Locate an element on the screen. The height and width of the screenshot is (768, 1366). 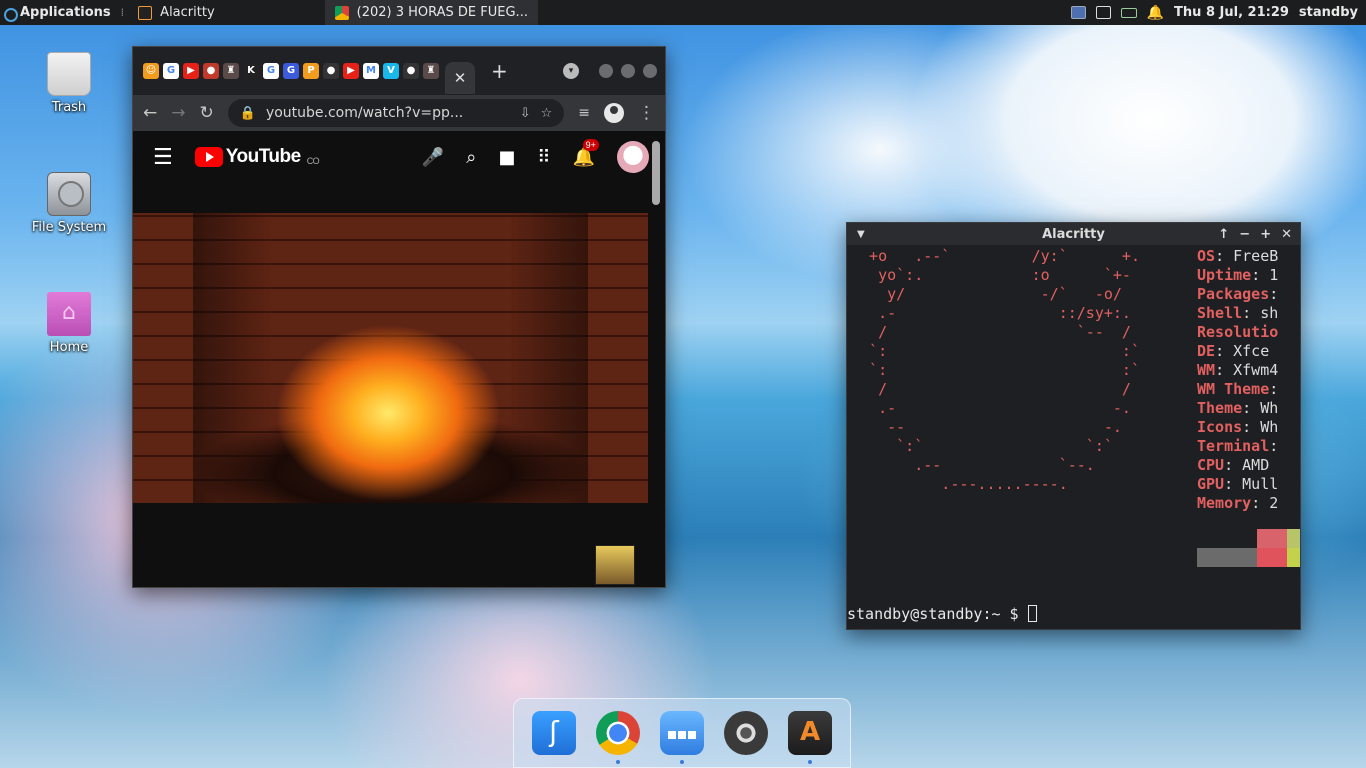
create-video-icon: ■ is located at coordinates (506, 157).